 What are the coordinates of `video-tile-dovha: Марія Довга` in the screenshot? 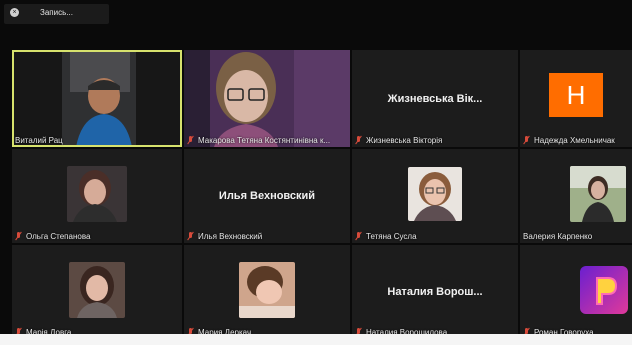 It's located at (97, 292).